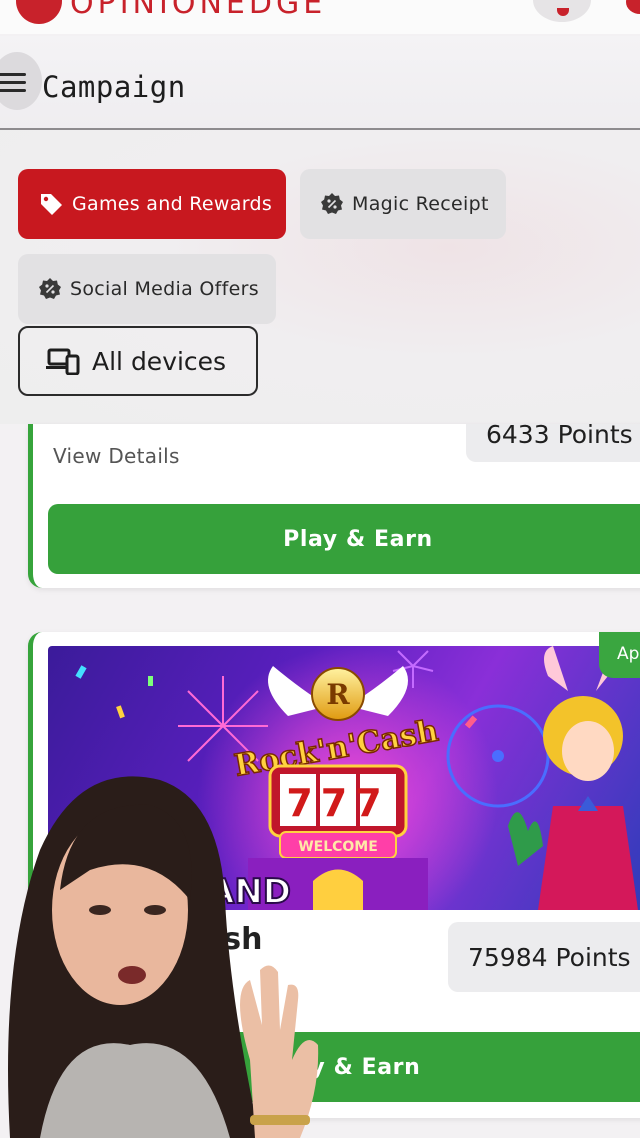  I want to click on offer-card: 6433 Points View Details Play & Earn, so click(334, 506).